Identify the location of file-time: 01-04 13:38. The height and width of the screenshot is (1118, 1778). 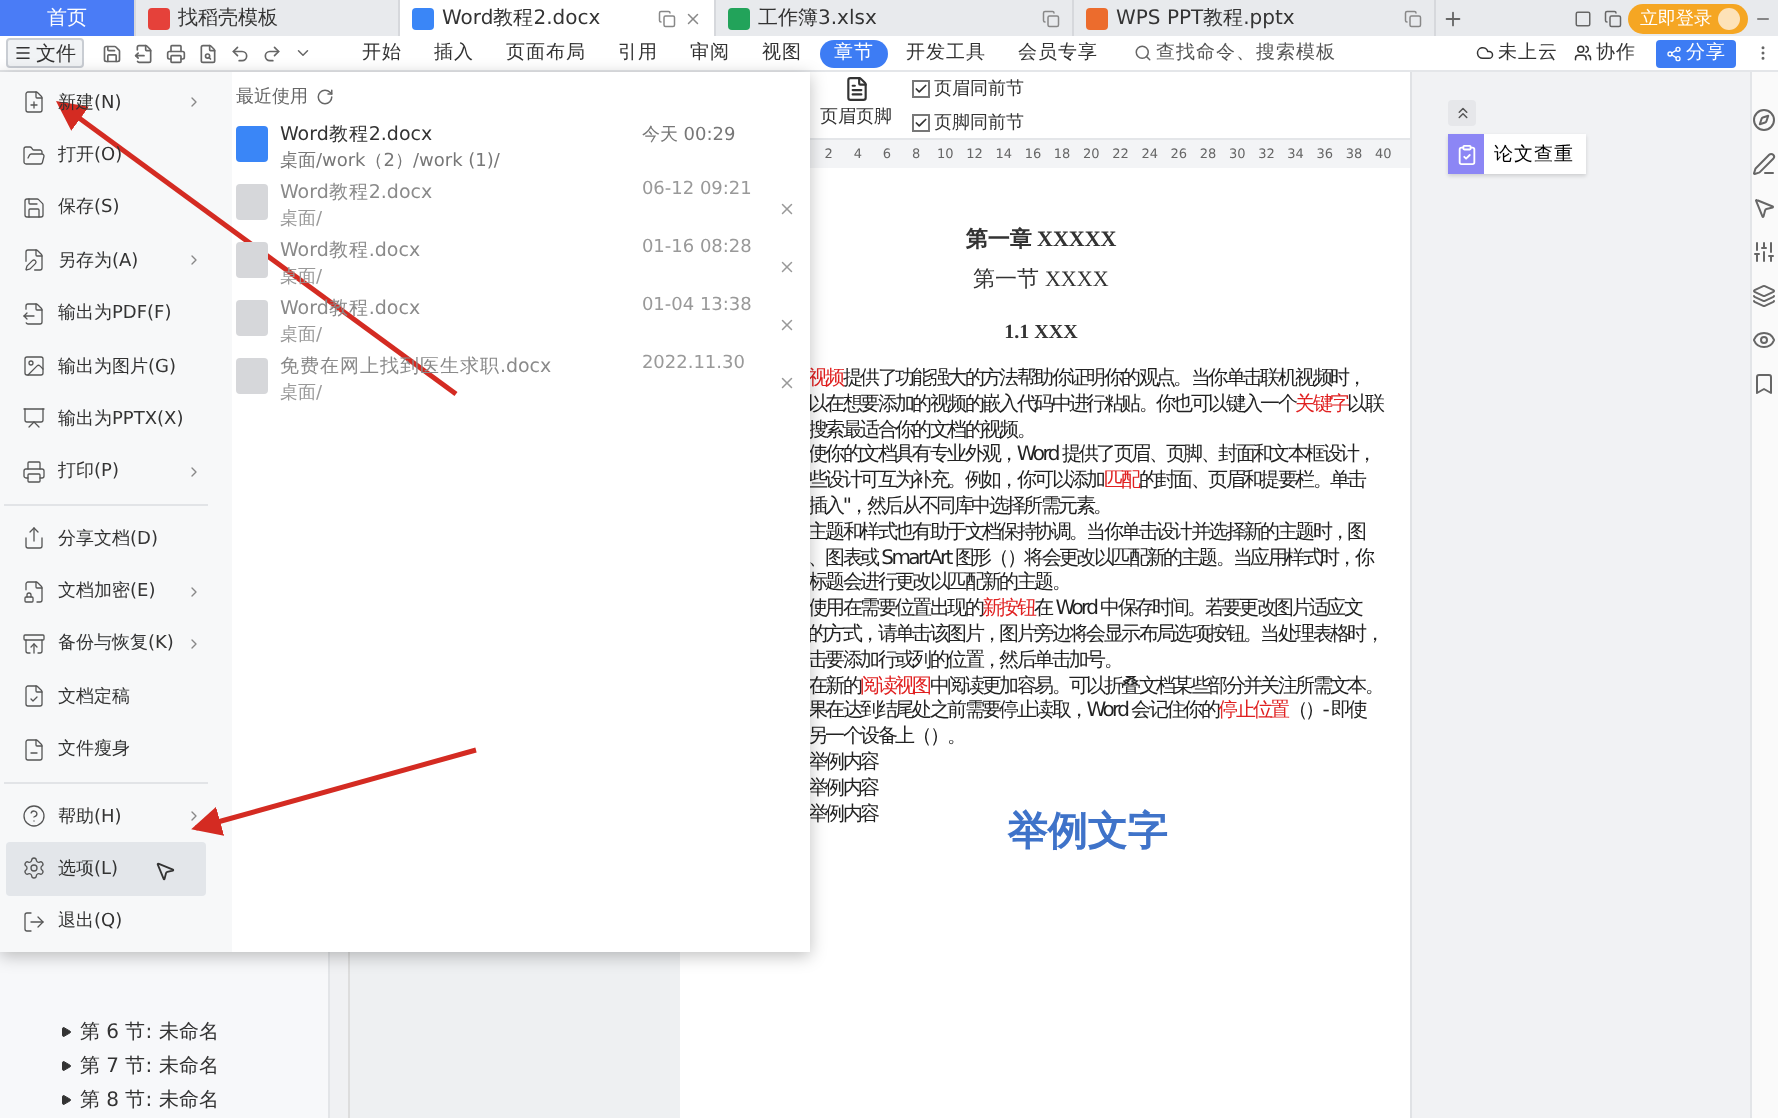
(697, 306).